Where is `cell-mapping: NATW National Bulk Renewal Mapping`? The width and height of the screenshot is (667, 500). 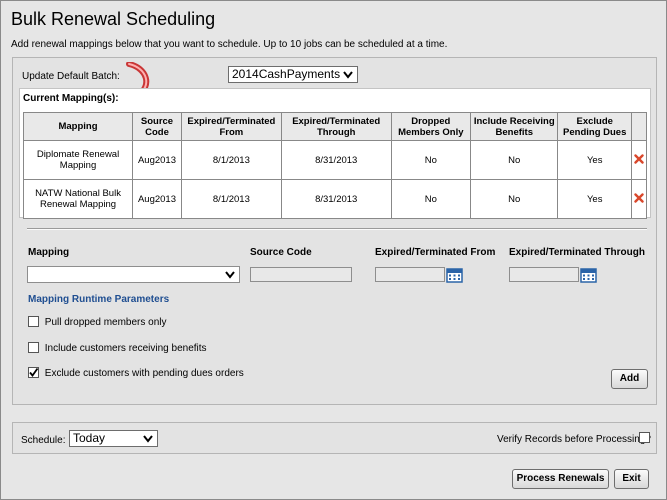 cell-mapping: NATW National Bulk Renewal Mapping is located at coordinates (78, 199).